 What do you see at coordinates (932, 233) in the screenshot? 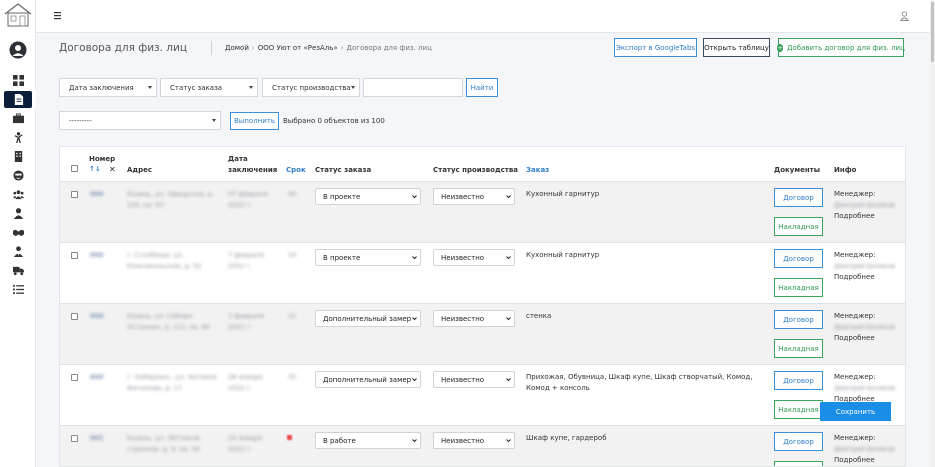
I see `page-scrollbar` at bounding box center [932, 233].